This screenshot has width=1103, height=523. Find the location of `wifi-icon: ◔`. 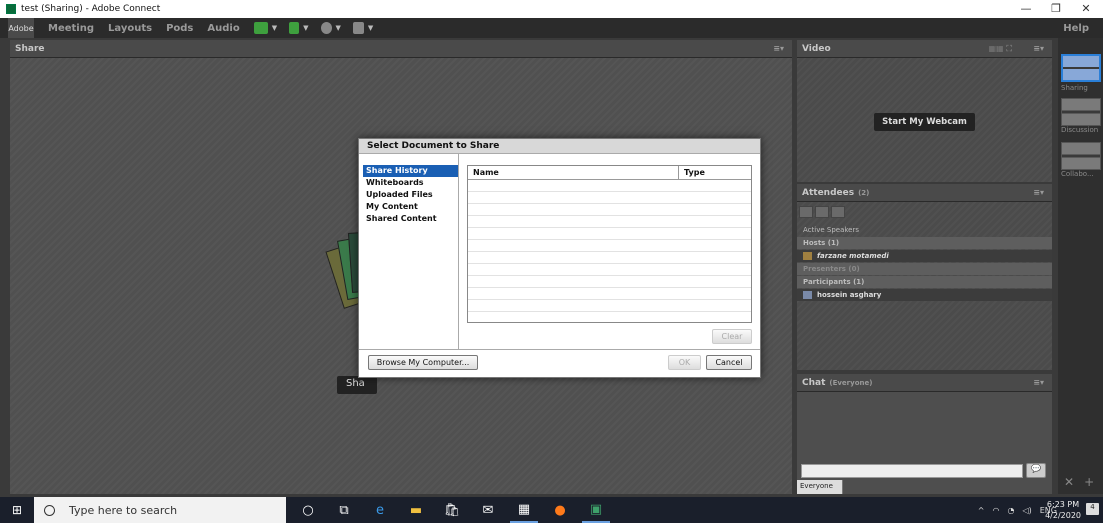

wifi-icon: ◔ is located at coordinates (1010, 510).